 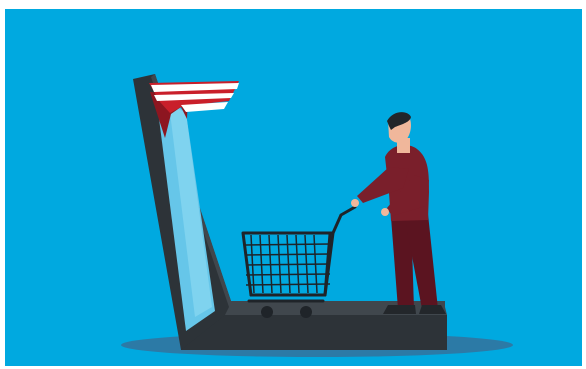 I want to click on person-shoe, so click(x=399, y=309).